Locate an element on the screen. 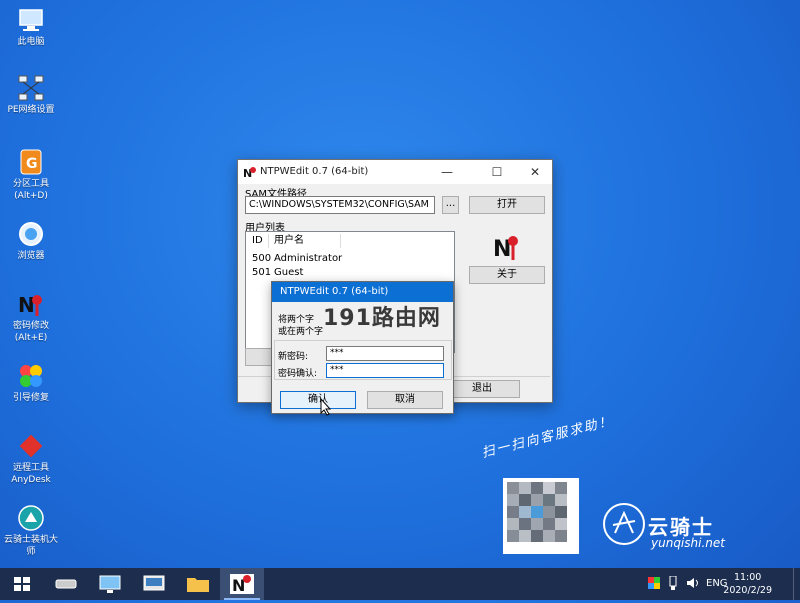 Image resolution: width=800 pixels, height=603 pixels. tray-color-icon is located at coordinates (654, 584).